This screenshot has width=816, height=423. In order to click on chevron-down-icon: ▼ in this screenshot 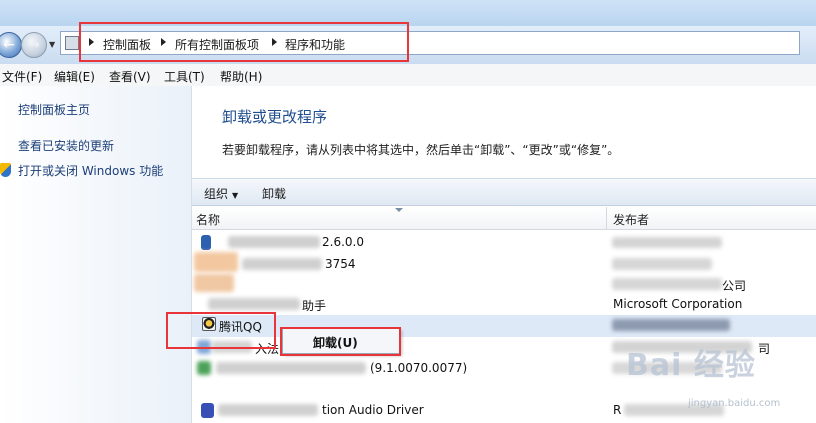, I will do `click(235, 195)`.